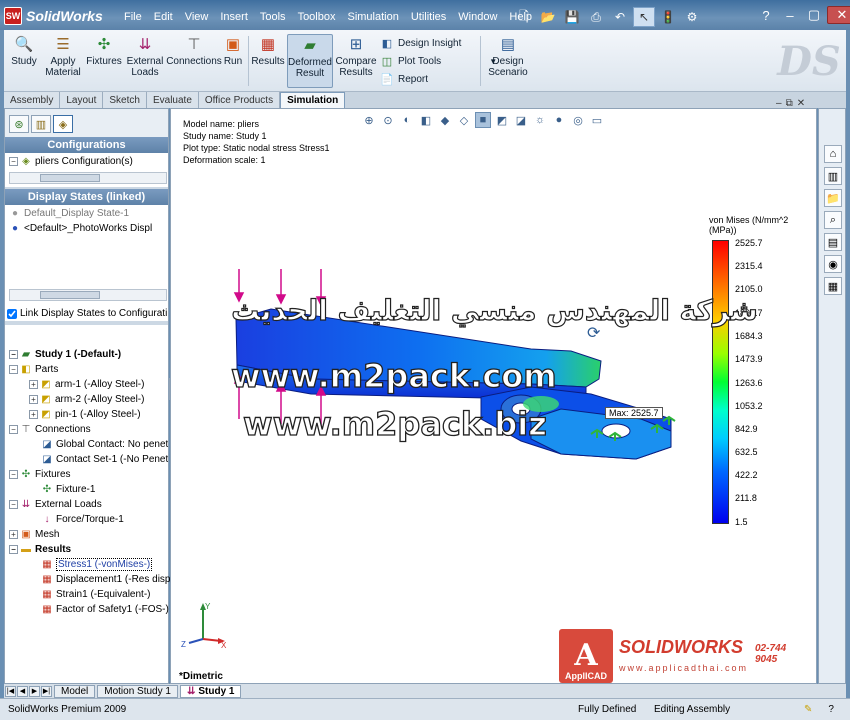 This screenshot has width=850, height=720. I want to click on menu-insert: Insert, so click(234, 18).